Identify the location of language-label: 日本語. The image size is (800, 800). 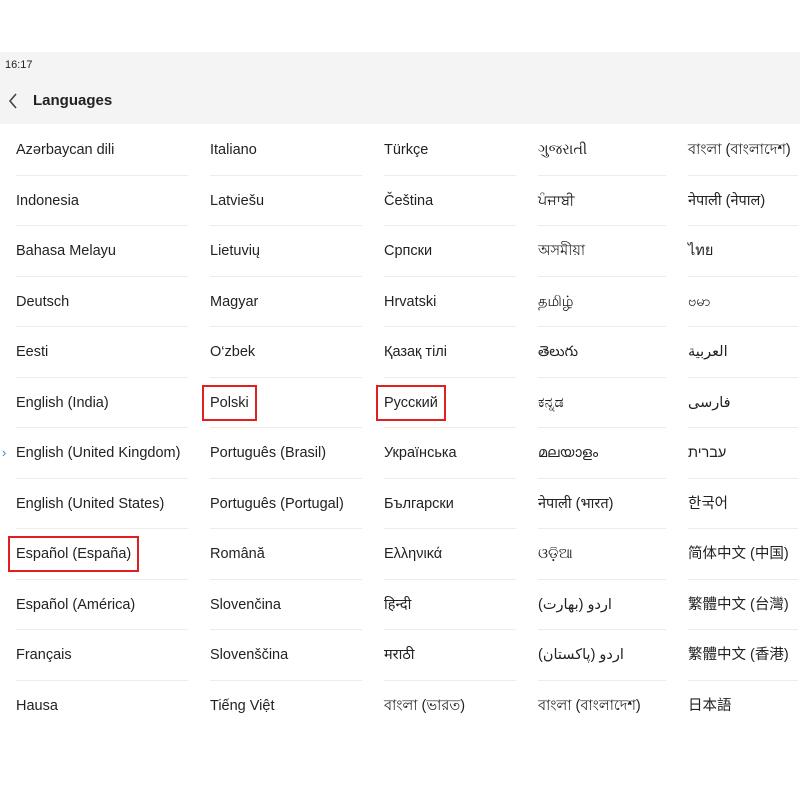
(710, 705).